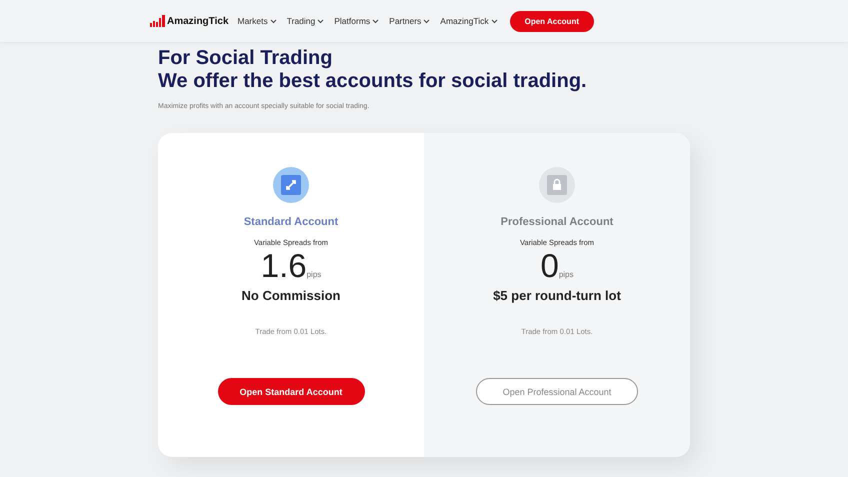  I want to click on nav-link: AmazingTick, so click(469, 21).